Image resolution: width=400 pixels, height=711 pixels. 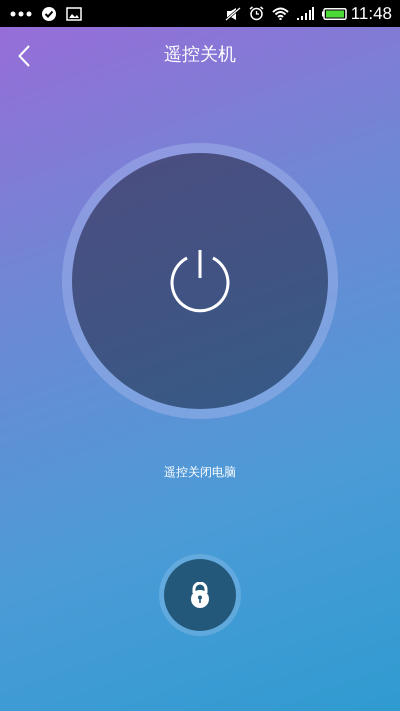 I want to click on lock-button, so click(x=200, y=595).